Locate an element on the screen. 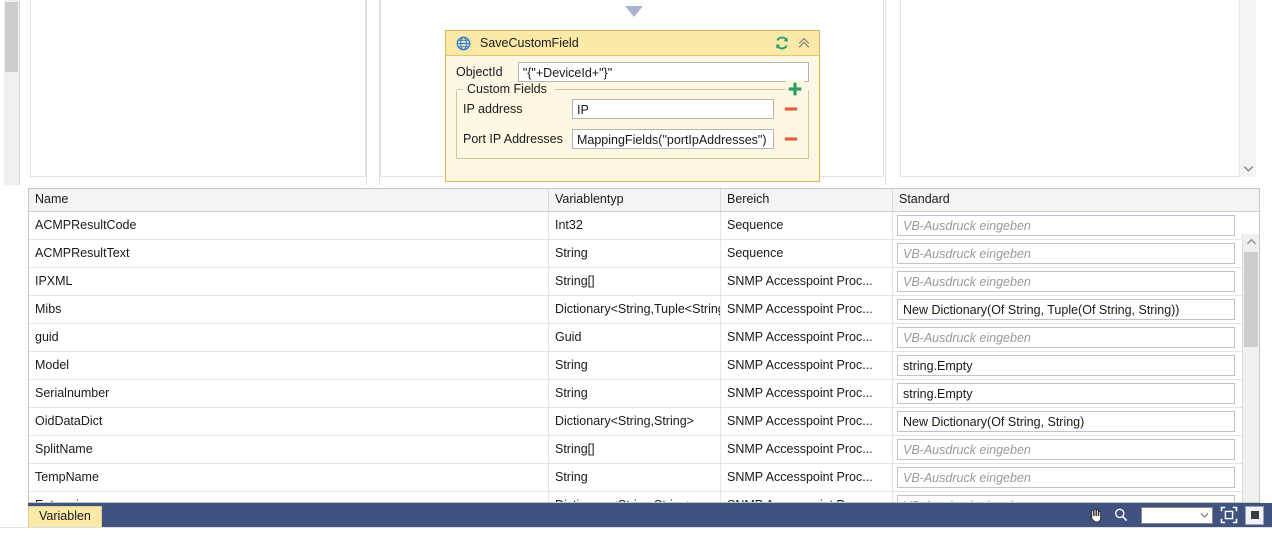 The height and width of the screenshot is (554, 1272). designer-vertical-scrollbar is located at coordinates (1247, 88).